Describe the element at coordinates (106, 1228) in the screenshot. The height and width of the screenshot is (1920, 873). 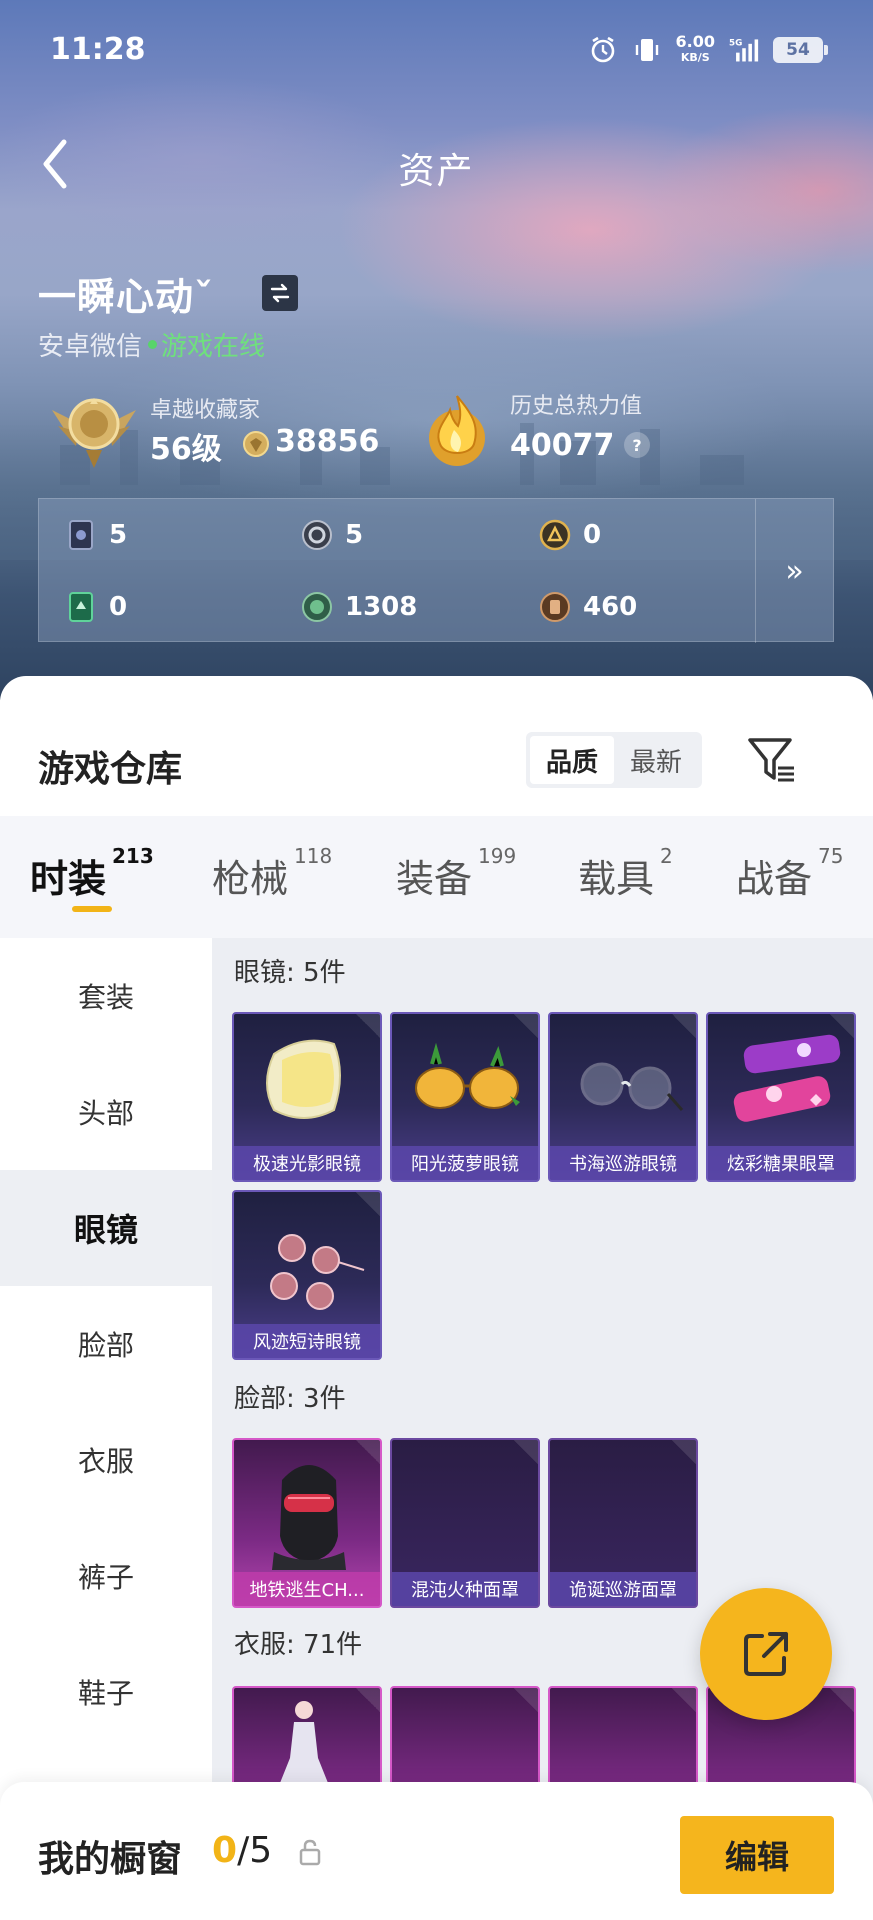
I see `sidebar-item-glasses: 眼镜` at that location.